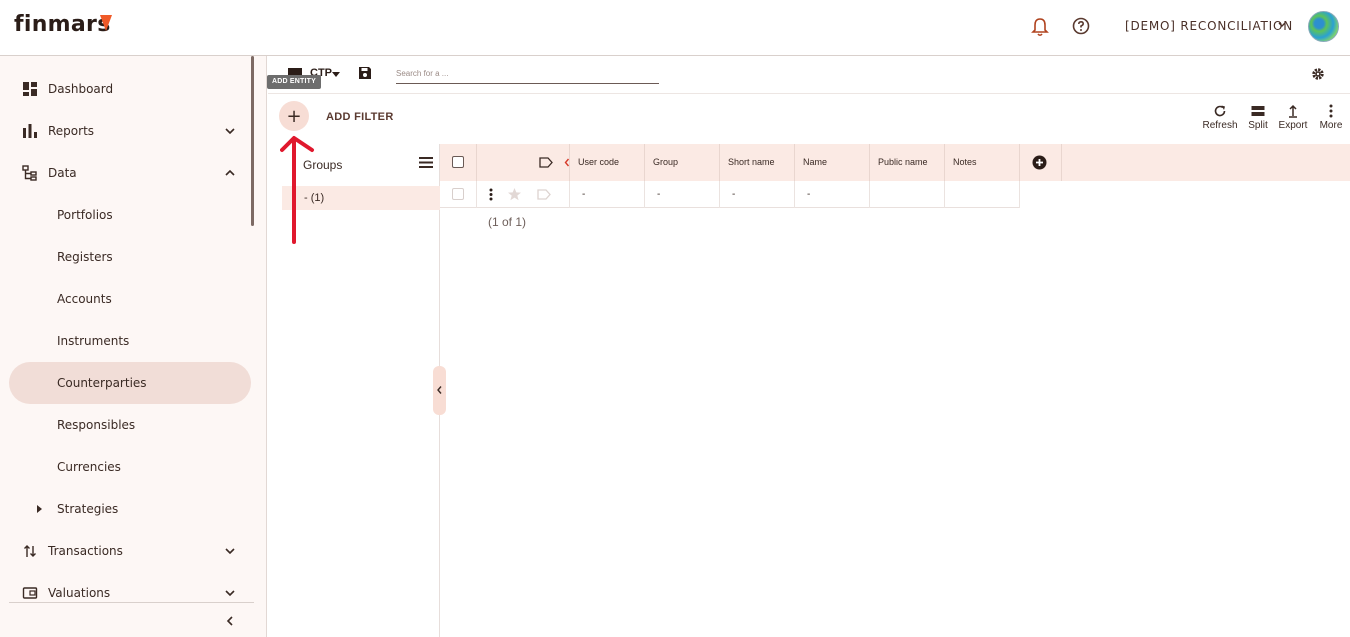 Image resolution: width=1350 pixels, height=637 pixels. I want to click on sidebar-subitem-label: Accounts, so click(84, 299).